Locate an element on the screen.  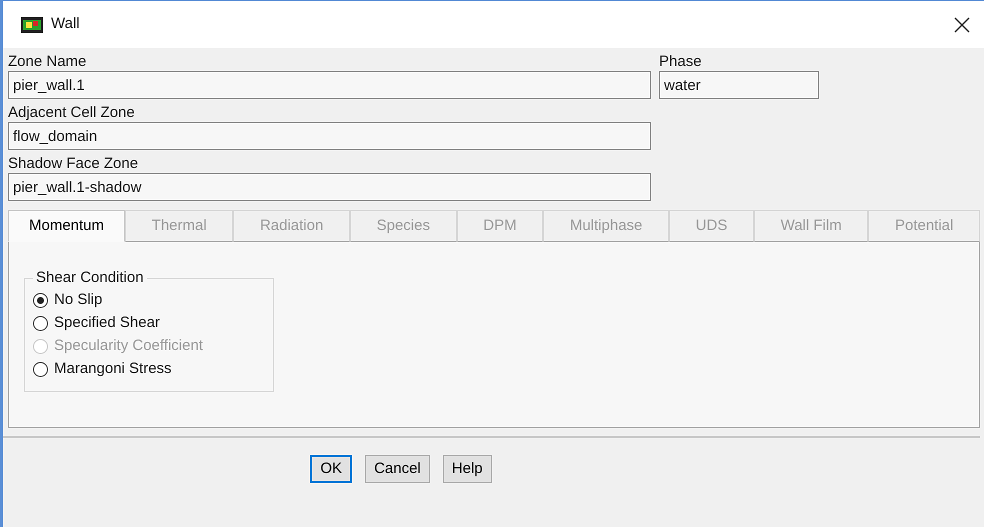
dialog-button: Cancel is located at coordinates (397, 469).